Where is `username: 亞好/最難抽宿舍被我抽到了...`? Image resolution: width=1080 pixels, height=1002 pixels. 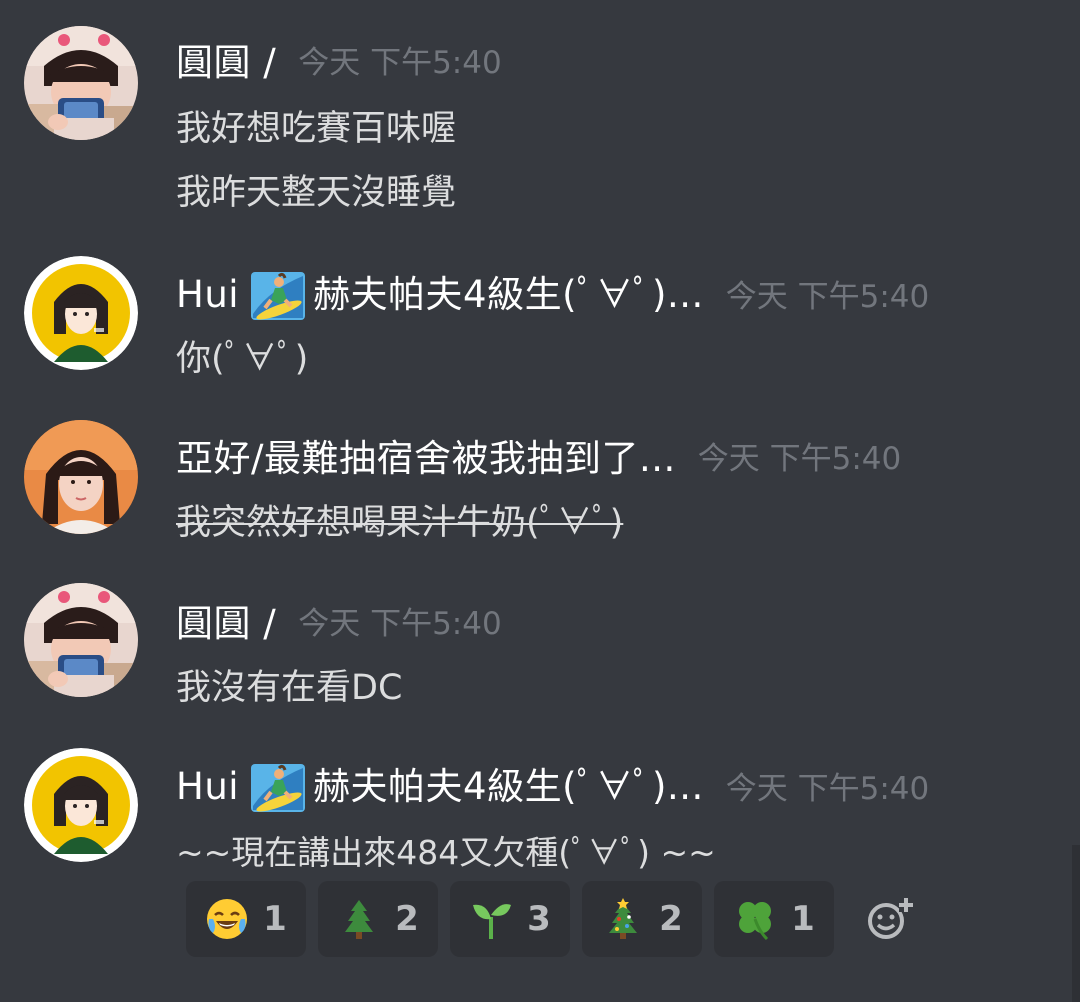
username: 亞好/最難抽宿舍被我抽到了... is located at coordinates (426, 455).